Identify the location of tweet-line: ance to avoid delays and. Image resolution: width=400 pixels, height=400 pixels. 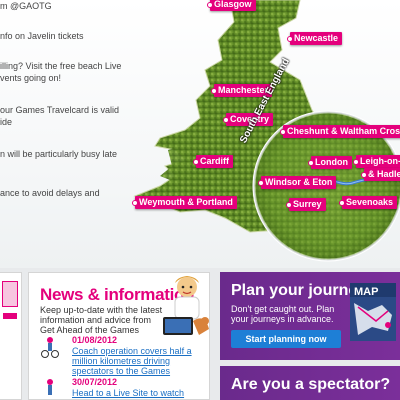
(50, 193).